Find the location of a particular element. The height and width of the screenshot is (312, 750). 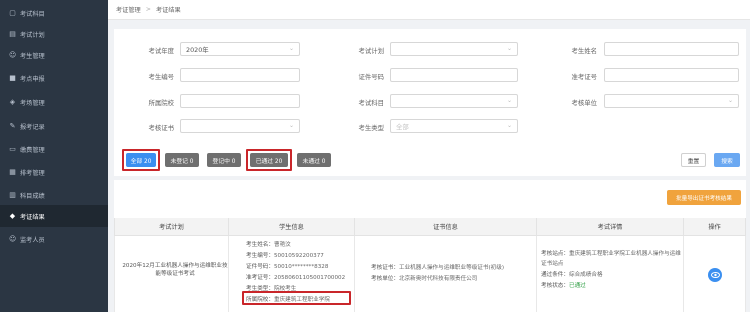

student-no-input is located at coordinates (240, 75).